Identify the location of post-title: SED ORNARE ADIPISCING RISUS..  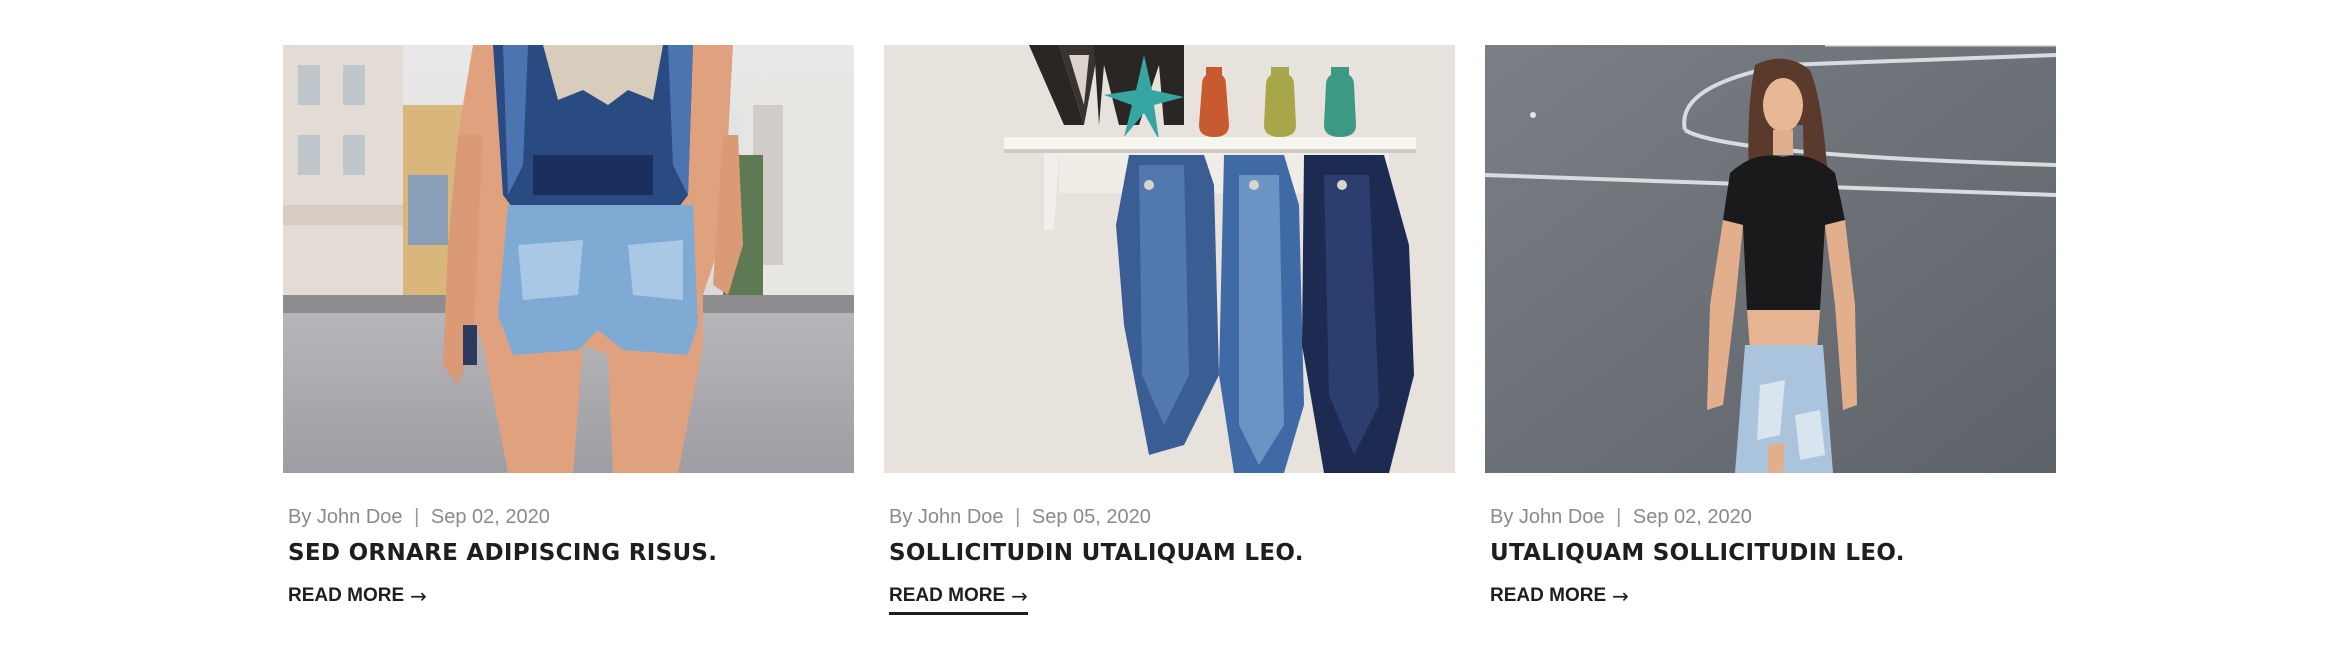
(568, 553).